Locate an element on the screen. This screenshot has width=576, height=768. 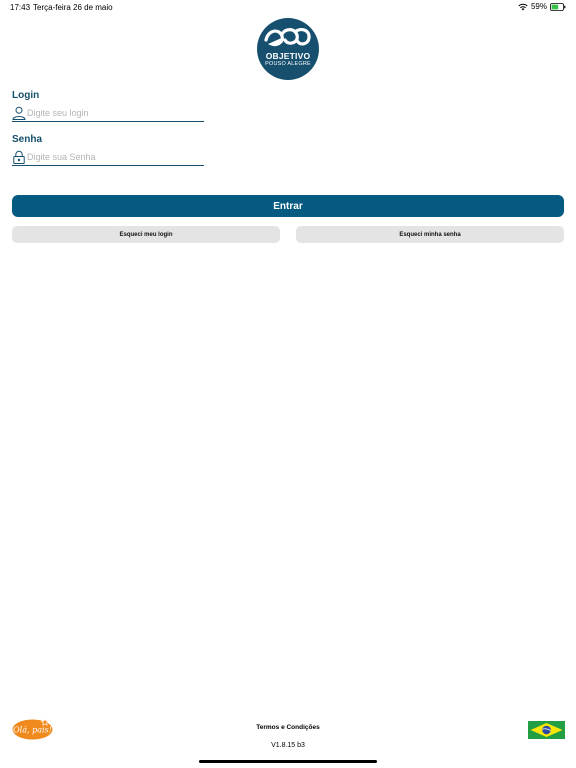
brazil-flag-icon is located at coordinates (546, 730).